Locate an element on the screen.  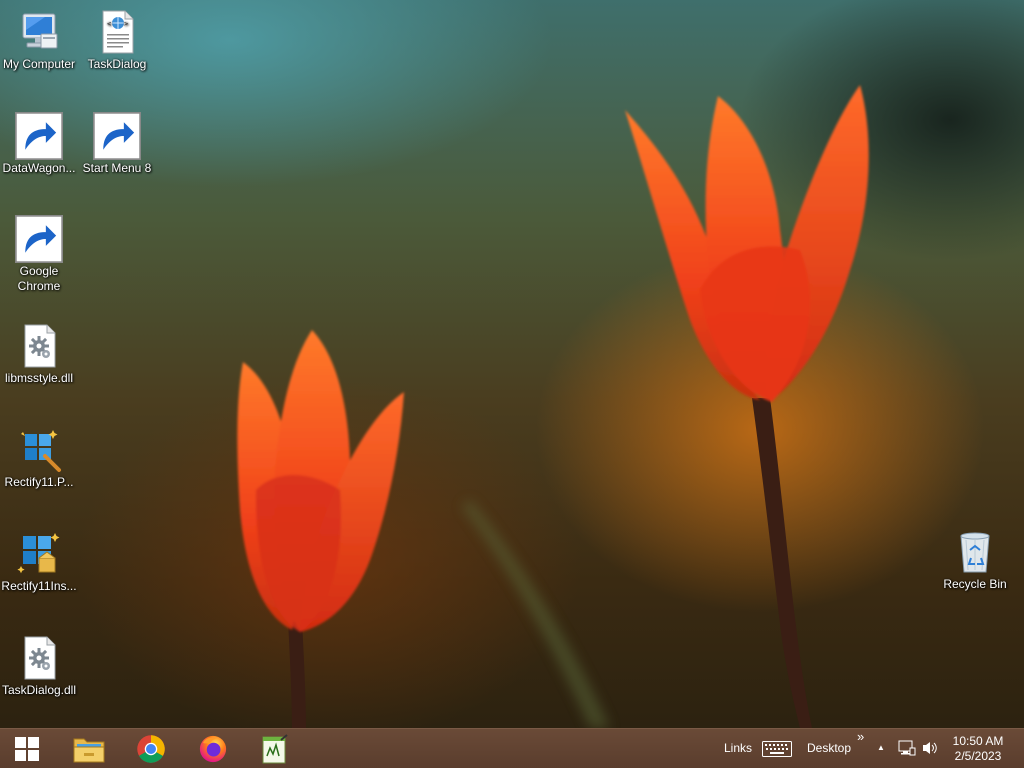
tray-volume is located at coordinates (930, 750).